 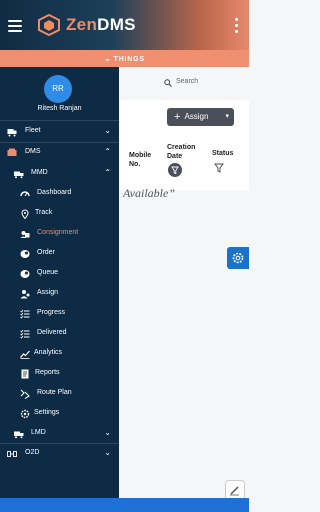 I want to click on sidebar-item-lmd: LMD ⌄, so click(x=59, y=433).